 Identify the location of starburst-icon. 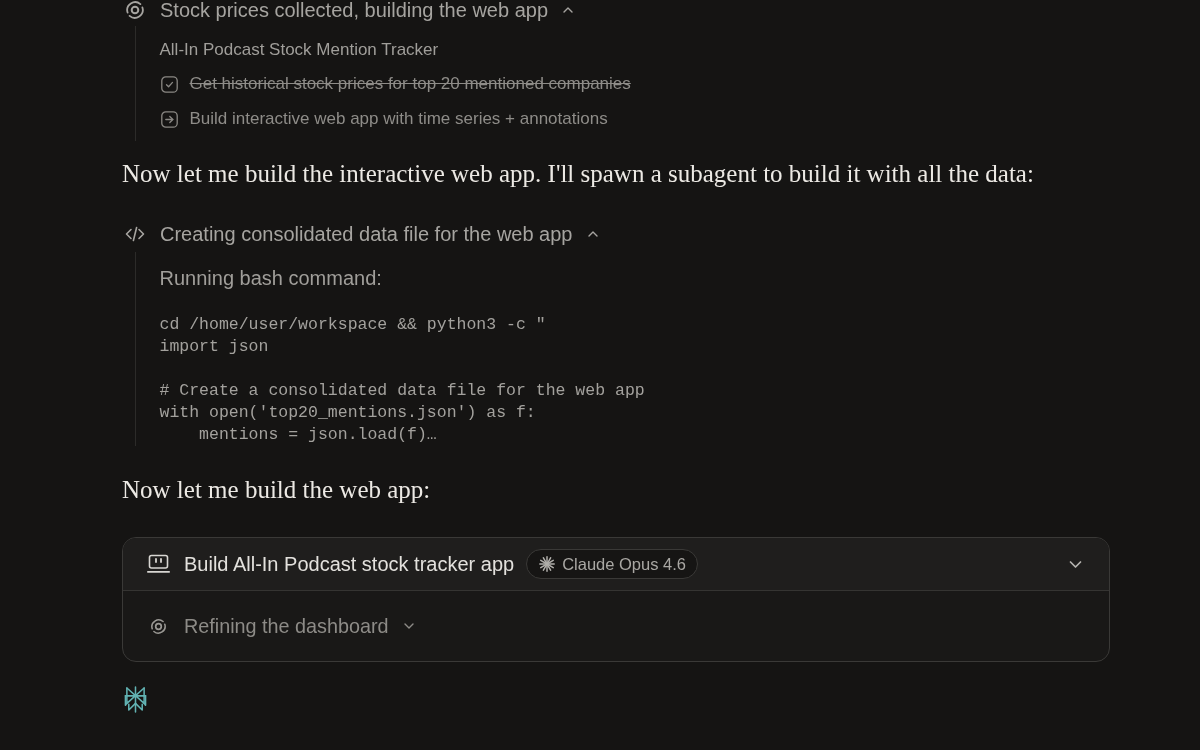
(547, 564).